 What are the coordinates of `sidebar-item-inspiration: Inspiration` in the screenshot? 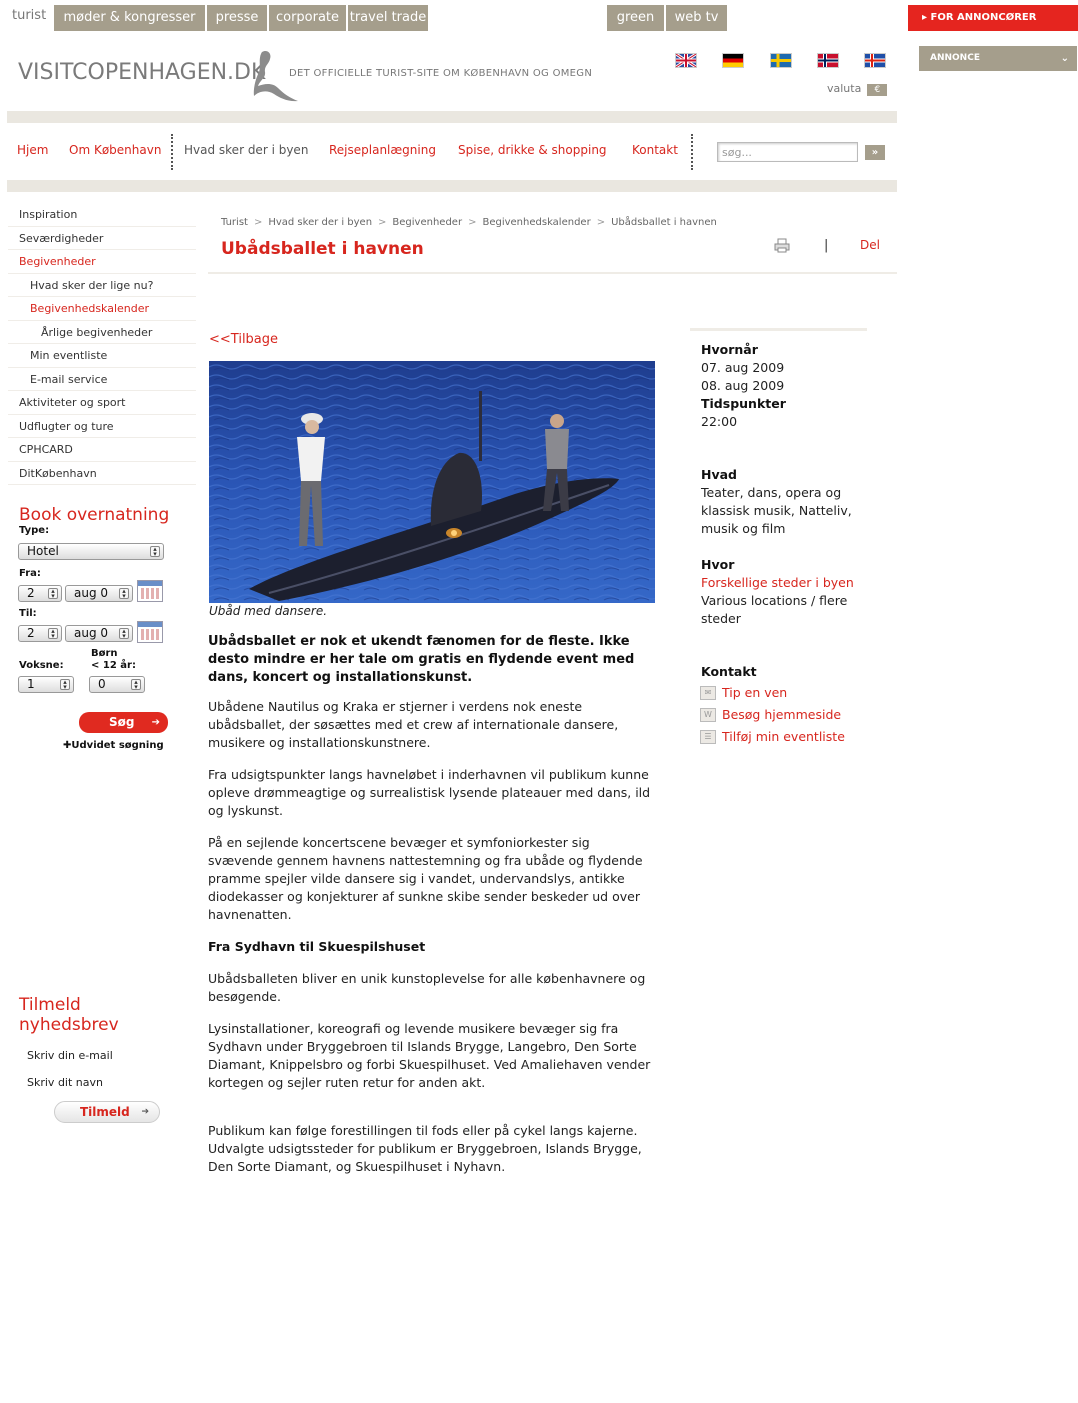 It's located at (102, 215).